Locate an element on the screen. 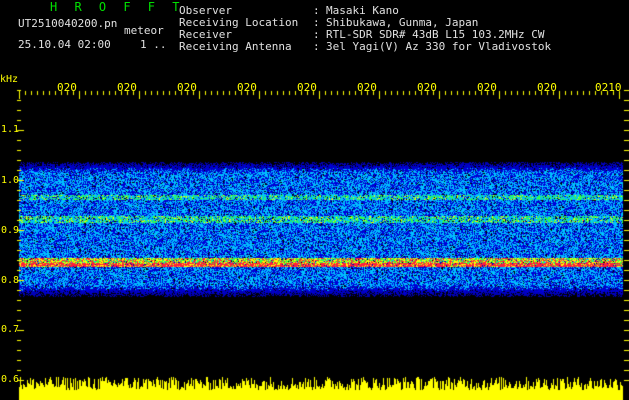 The height and width of the screenshot is (400, 629). y-axis-unit: kHz is located at coordinates (9, 79).